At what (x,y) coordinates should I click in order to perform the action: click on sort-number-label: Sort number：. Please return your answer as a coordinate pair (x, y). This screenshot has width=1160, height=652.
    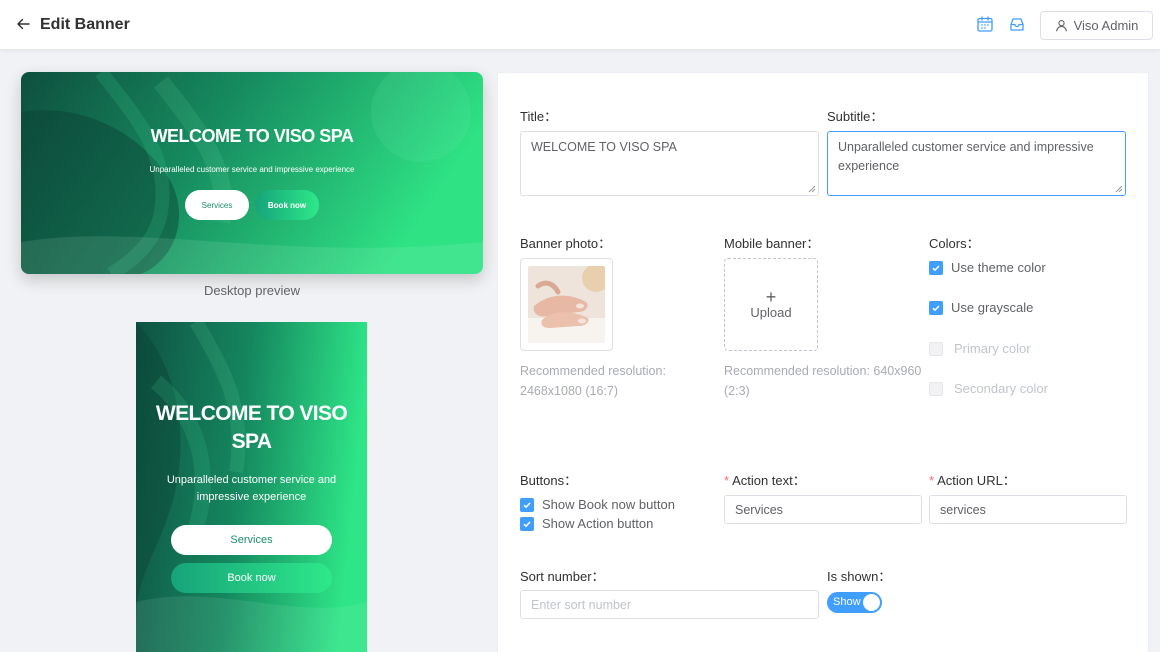
    Looking at the image, I should click on (562, 576).